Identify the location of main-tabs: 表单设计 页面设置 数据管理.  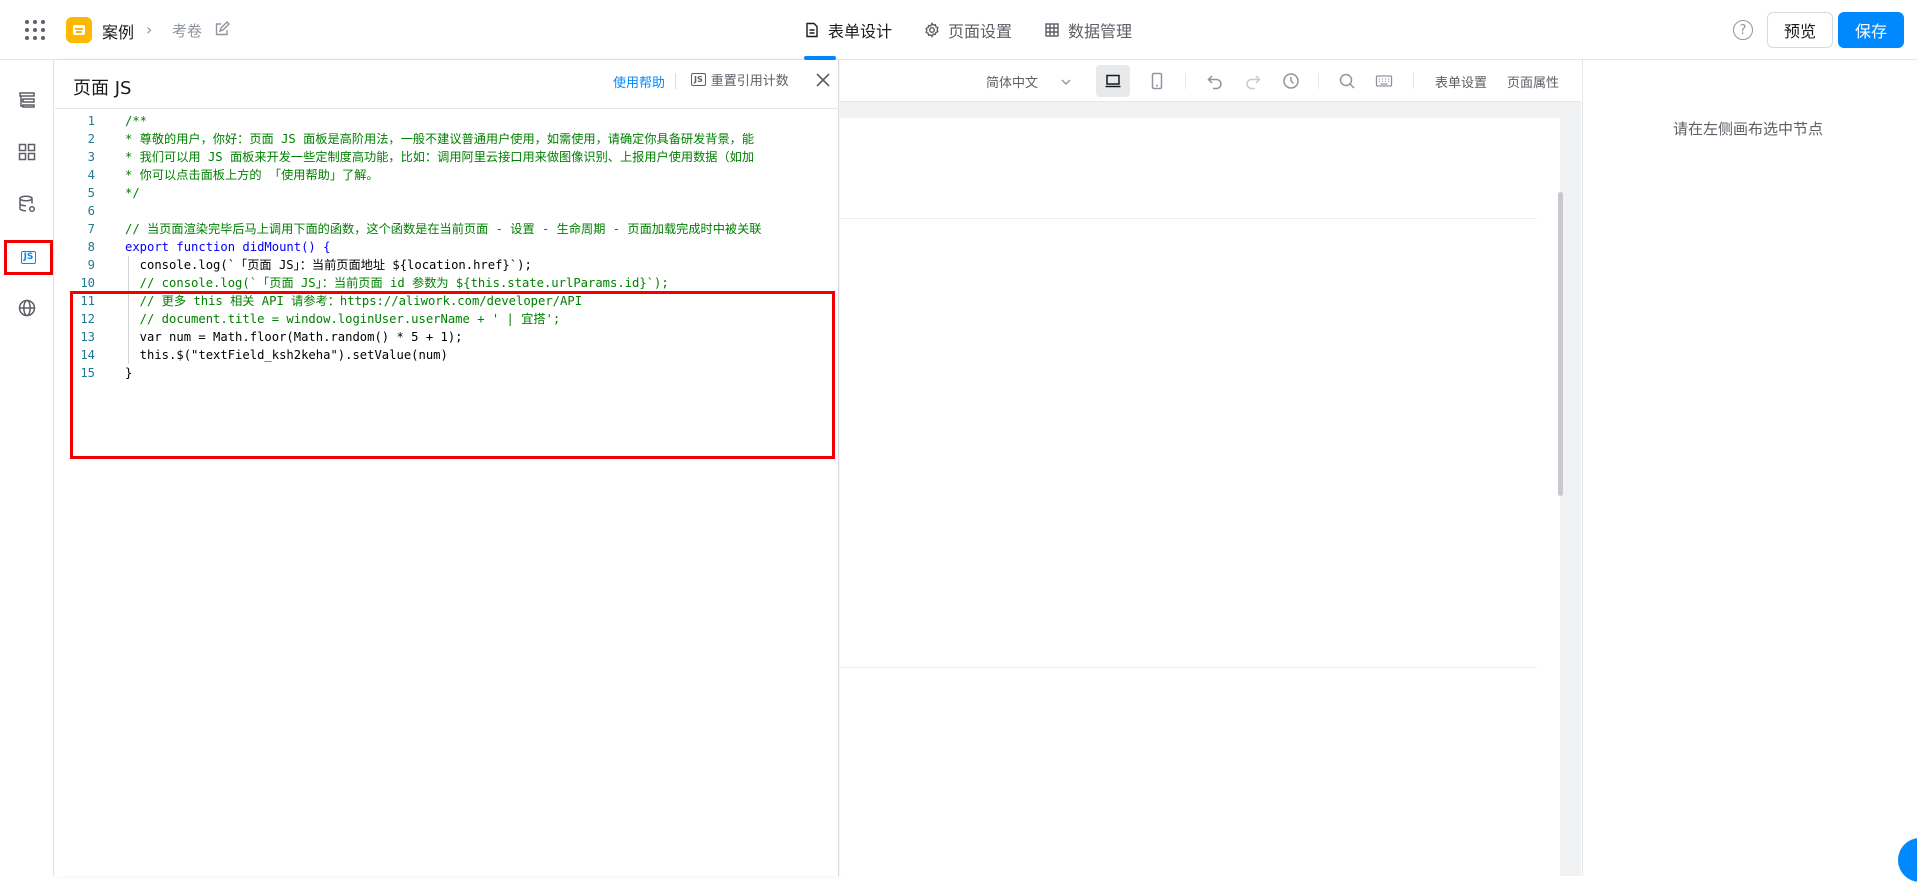
(968, 30).